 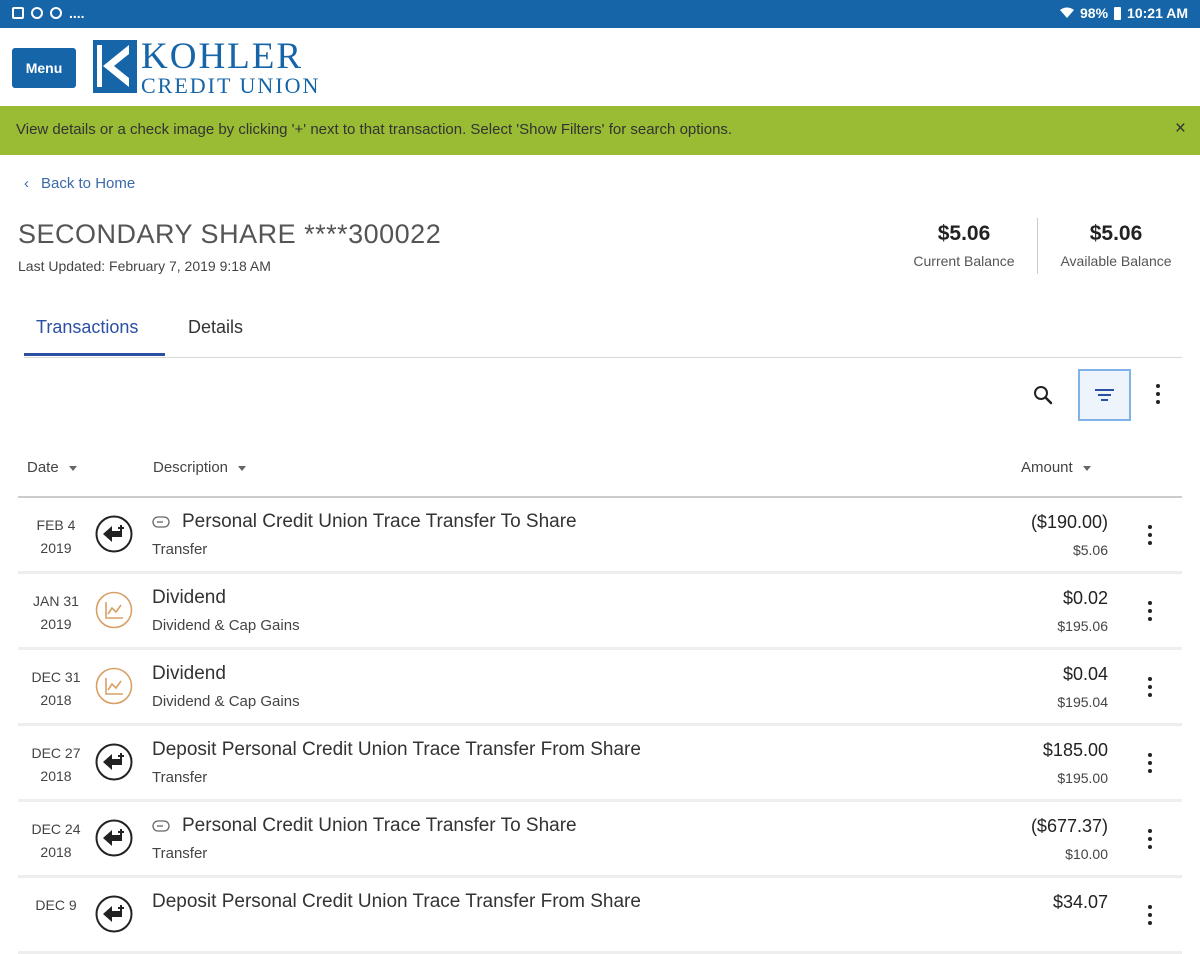 What do you see at coordinates (1037, 246) in the screenshot?
I see `balance-divider` at bounding box center [1037, 246].